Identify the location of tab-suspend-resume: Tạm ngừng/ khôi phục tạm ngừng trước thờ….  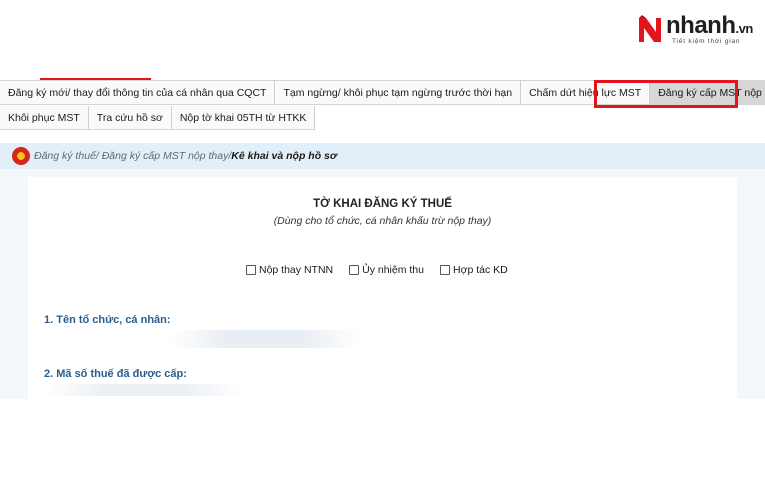
(398, 93).